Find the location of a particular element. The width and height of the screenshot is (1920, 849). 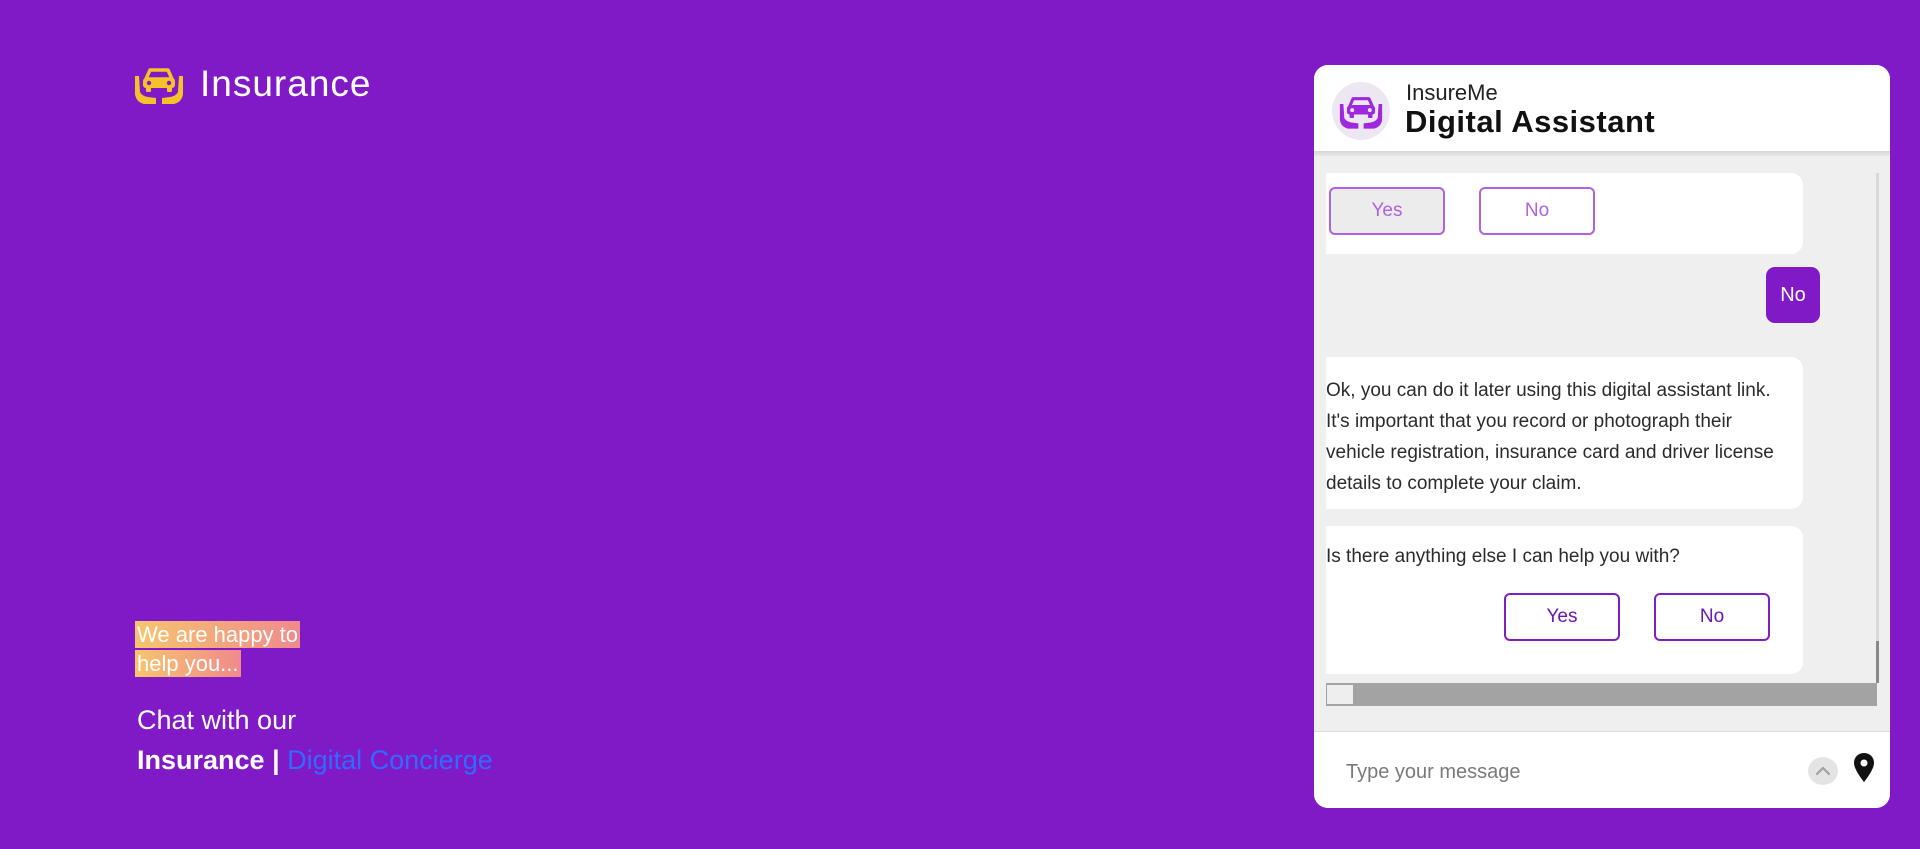

brand-header: Insurance is located at coordinates (253, 84).